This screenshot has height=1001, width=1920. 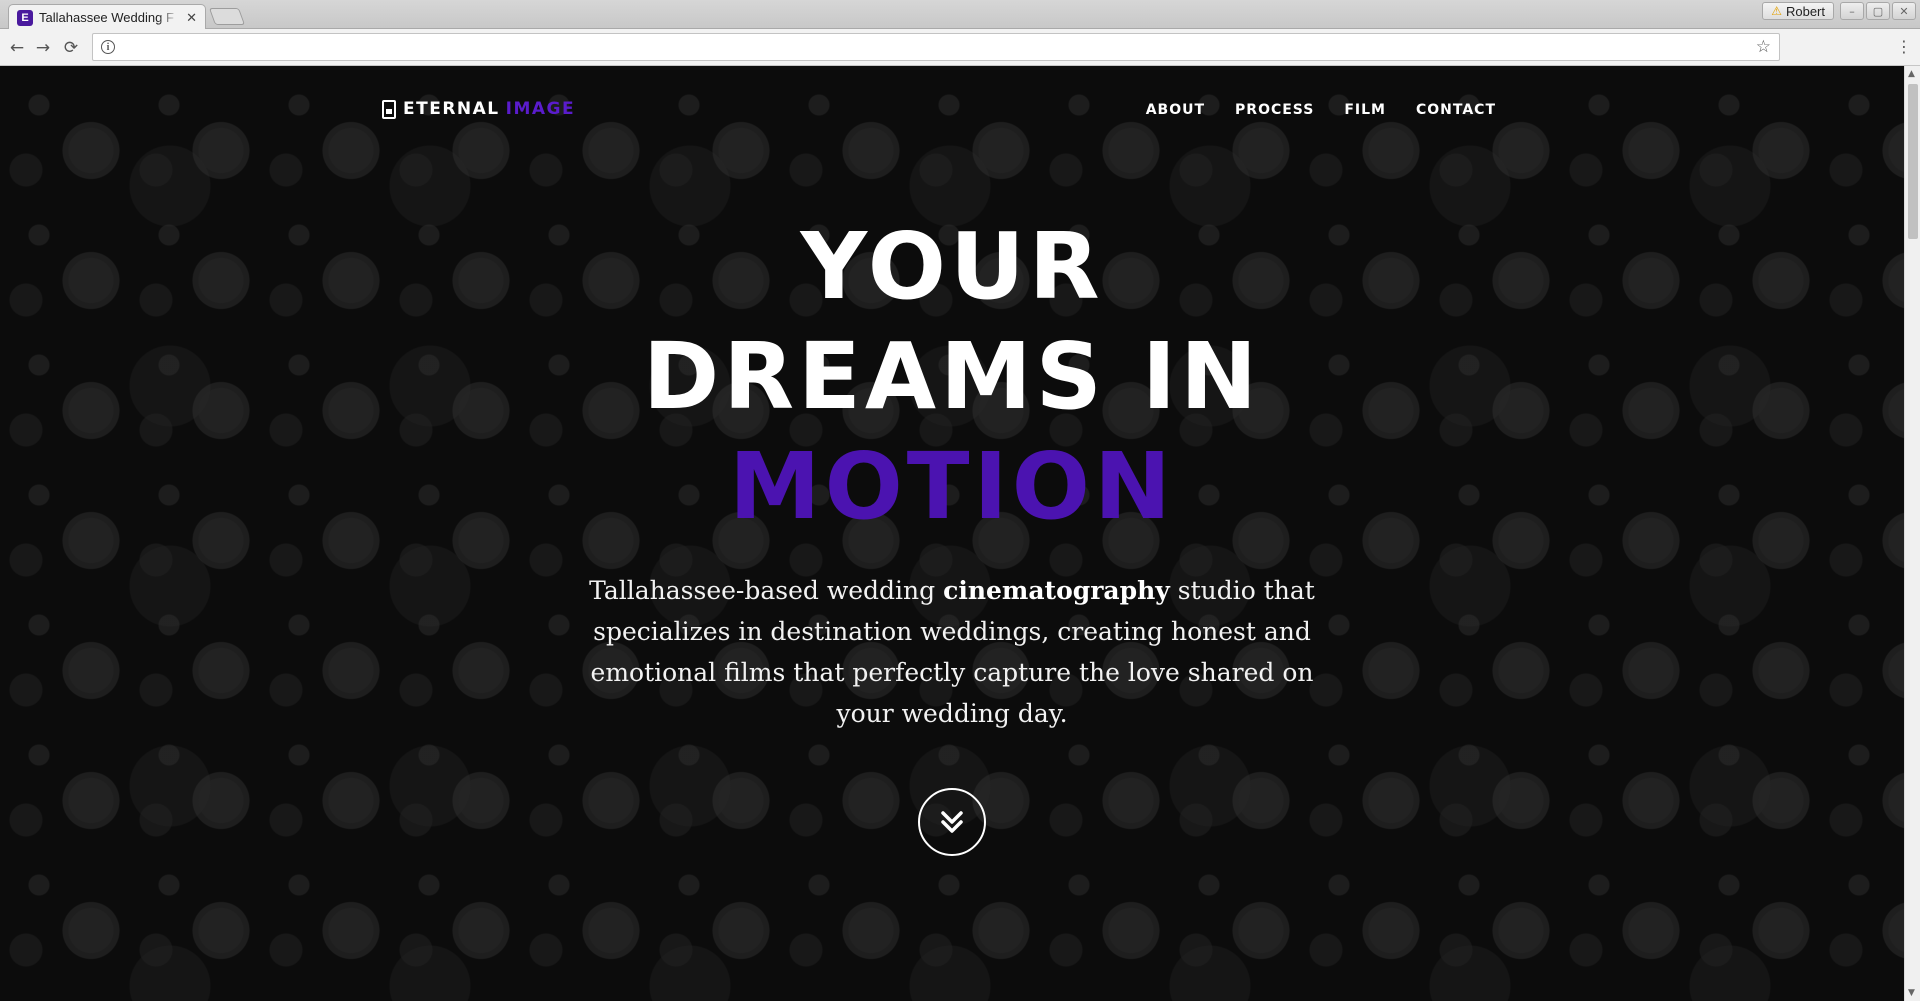 What do you see at coordinates (1456, 110) in the screenshot?
I see `nav-contact: CONTACT` at bounding box center [1456, 110].